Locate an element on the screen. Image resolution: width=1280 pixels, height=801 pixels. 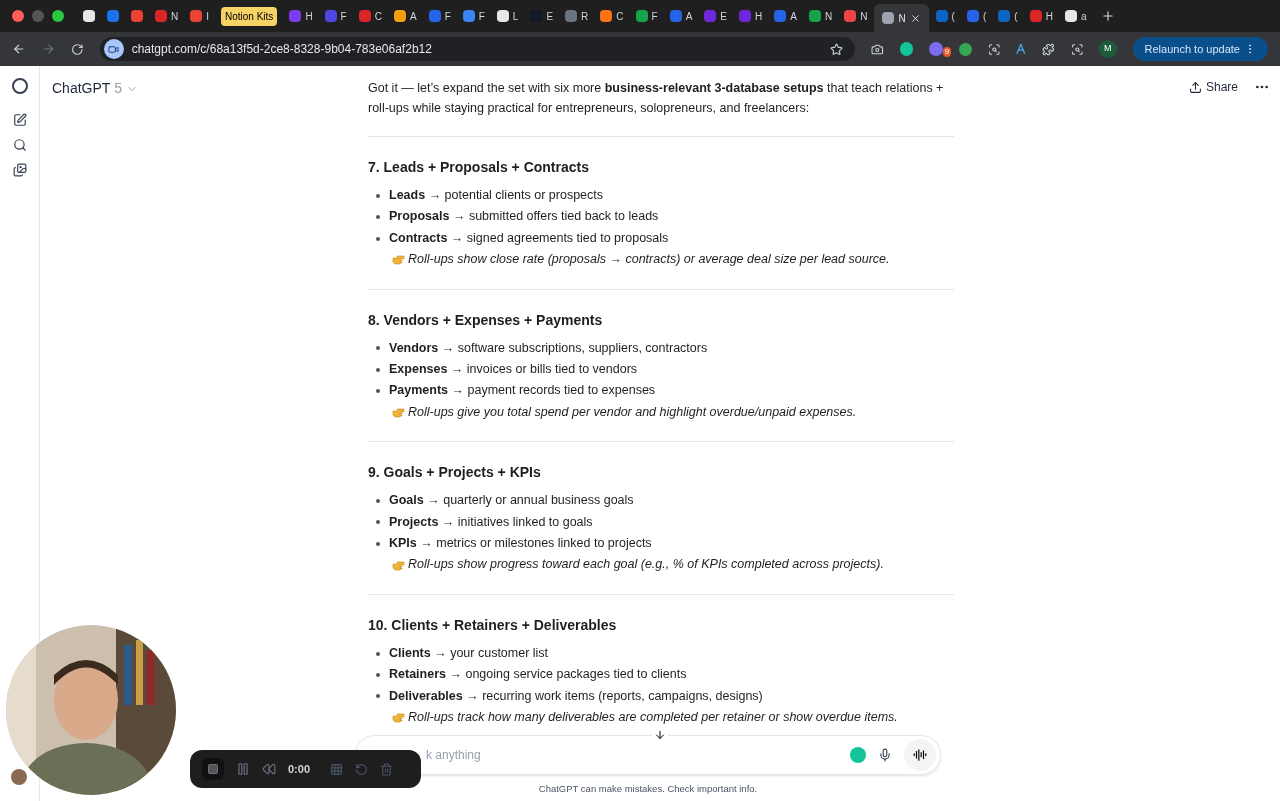
relaunch-button: Relaunch to update is located at coordinates (1200, 49).